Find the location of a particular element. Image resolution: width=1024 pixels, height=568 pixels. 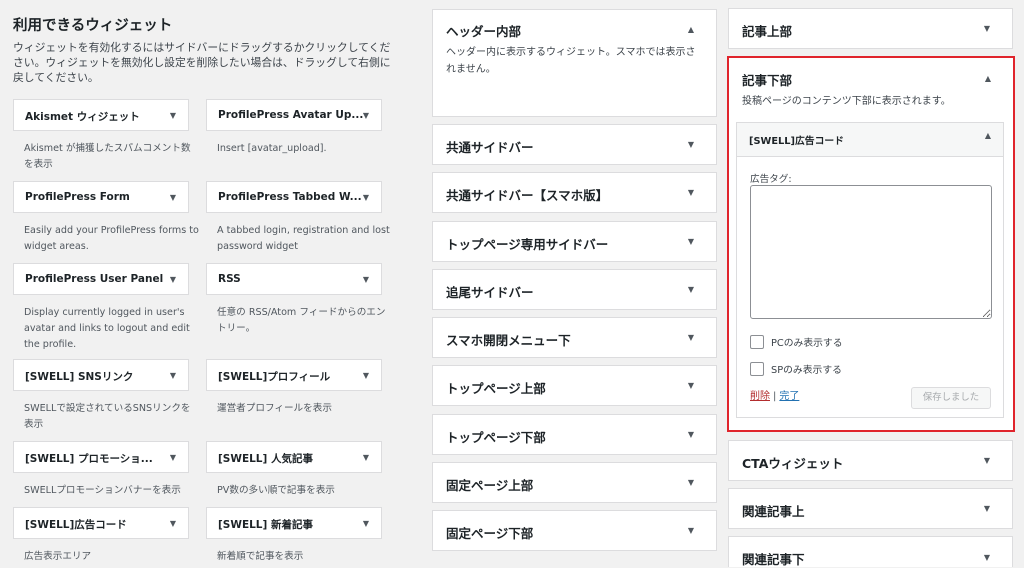

widget-akismet: Akismet ウィジェット ▼ is located at coordinates (101, 115).